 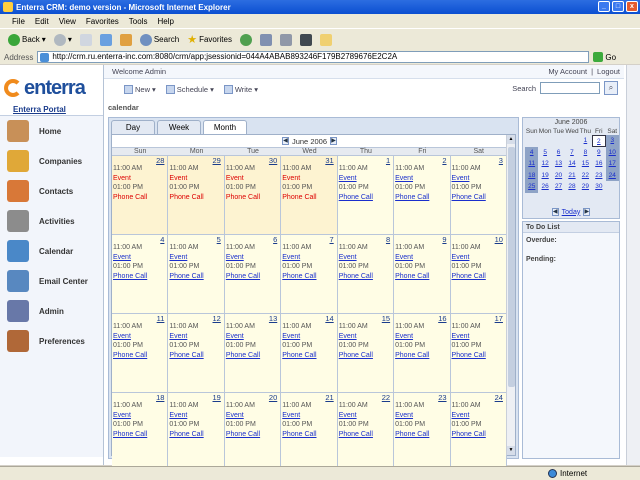 What do you see at coordinates (334, 141) in the screenshot?
I see `next-month-button: ▶` at bounding box center [334, 141].